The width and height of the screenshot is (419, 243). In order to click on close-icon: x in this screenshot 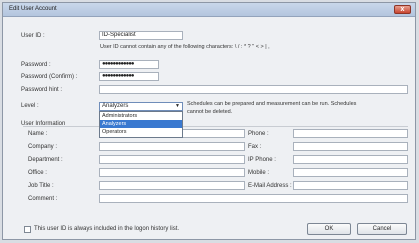, I will do `click(402, 9)`.